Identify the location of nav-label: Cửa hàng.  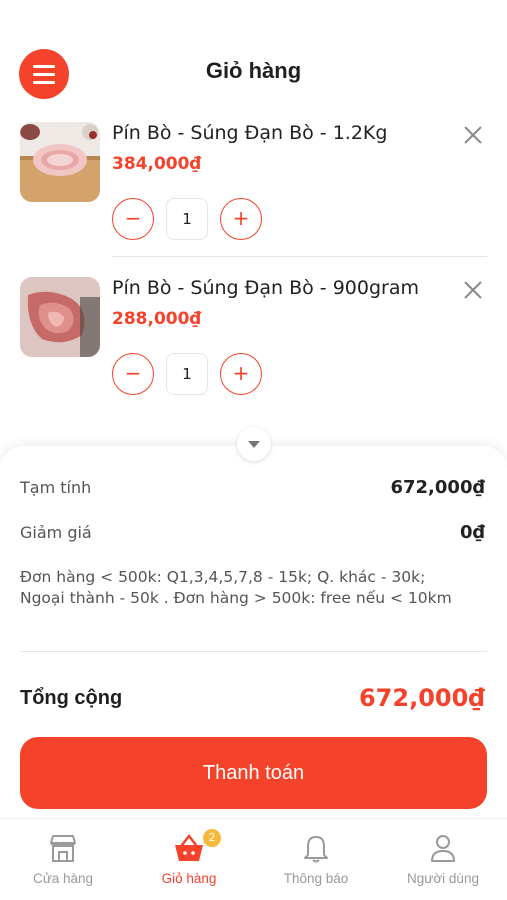
(63, 878).